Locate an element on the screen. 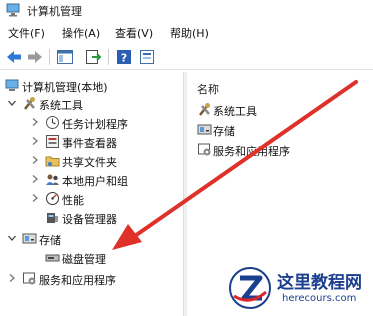 This screenshot has width=373, height=316. menu-help: 帮助(H) is located at coordinates (189, 33).